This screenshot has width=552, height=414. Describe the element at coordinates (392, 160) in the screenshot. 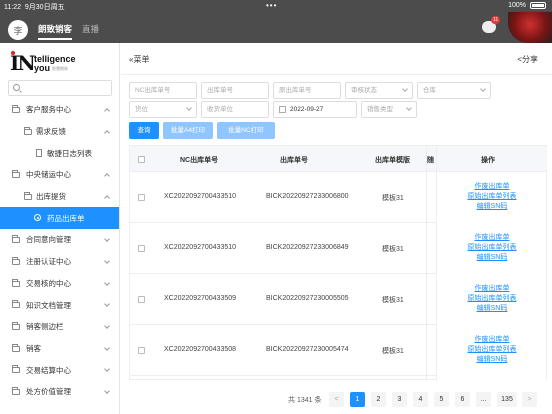

I see `header-template: 出库单模版` at that location.